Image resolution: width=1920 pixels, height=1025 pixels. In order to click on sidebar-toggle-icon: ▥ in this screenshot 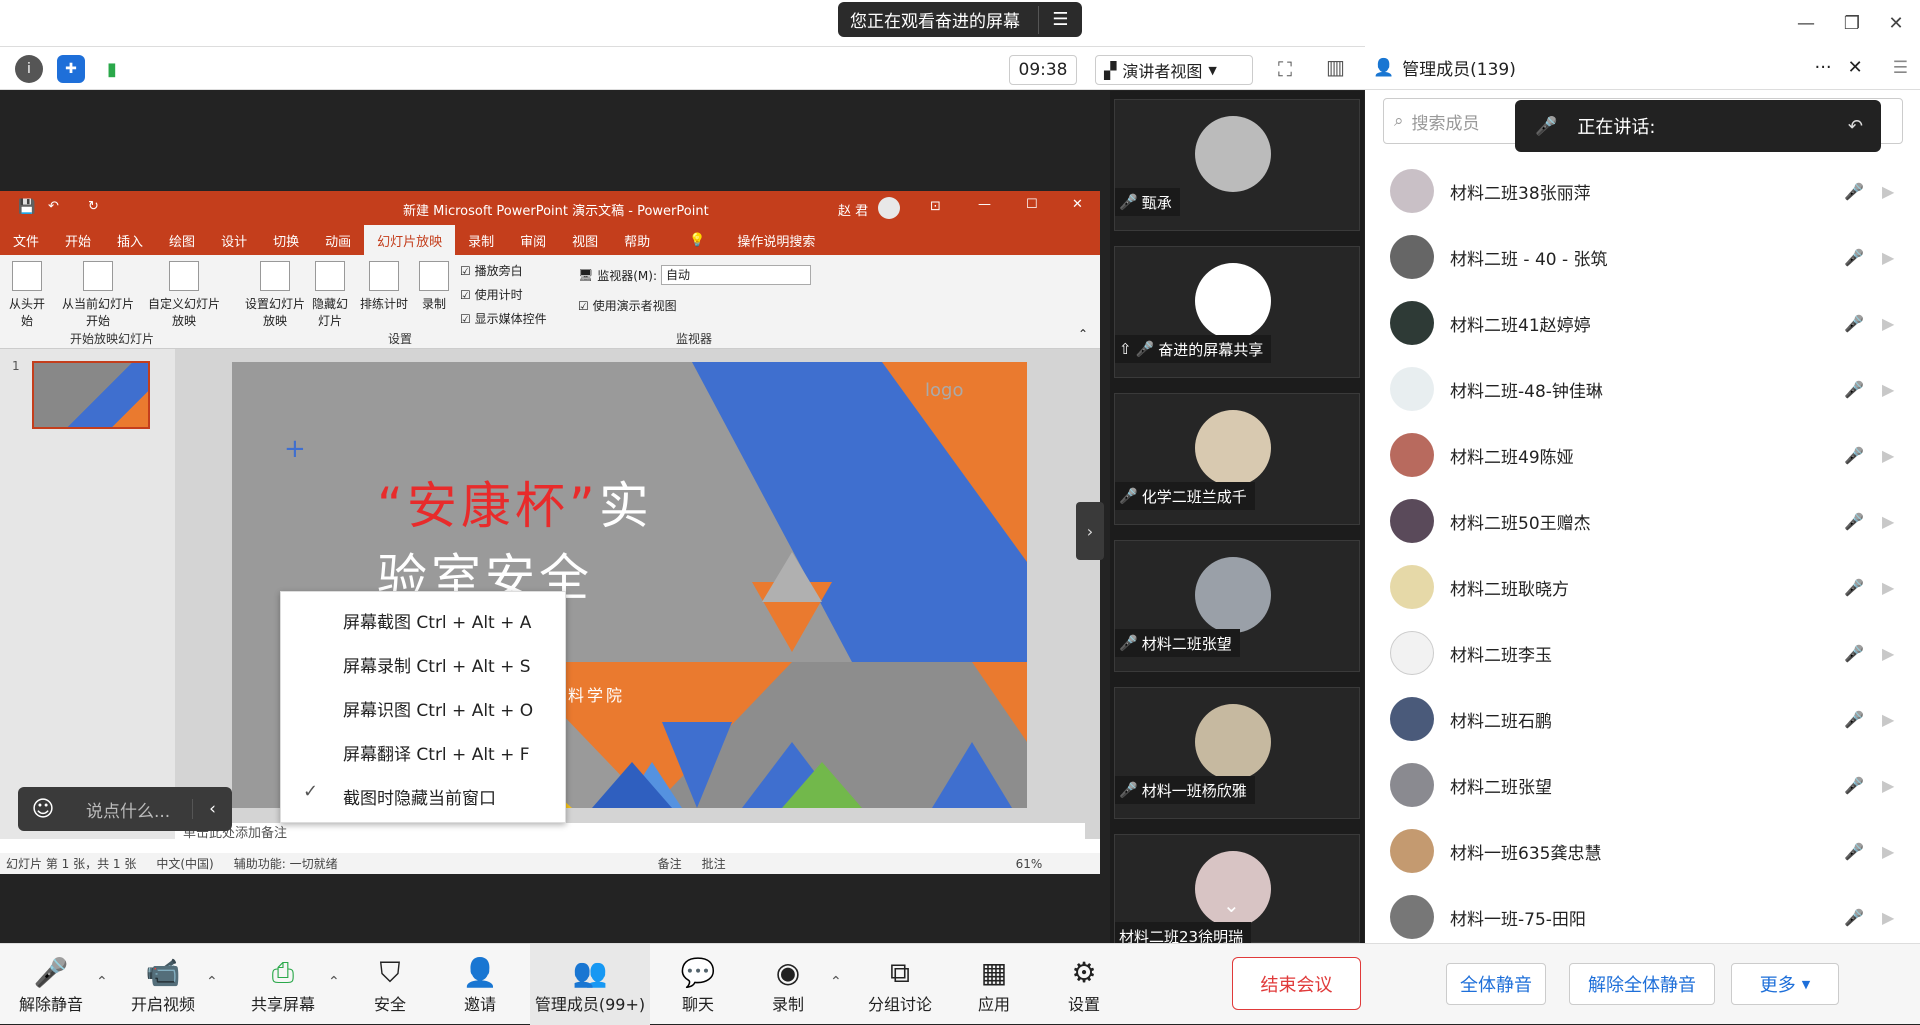, I will do `click(1335, 67)`.